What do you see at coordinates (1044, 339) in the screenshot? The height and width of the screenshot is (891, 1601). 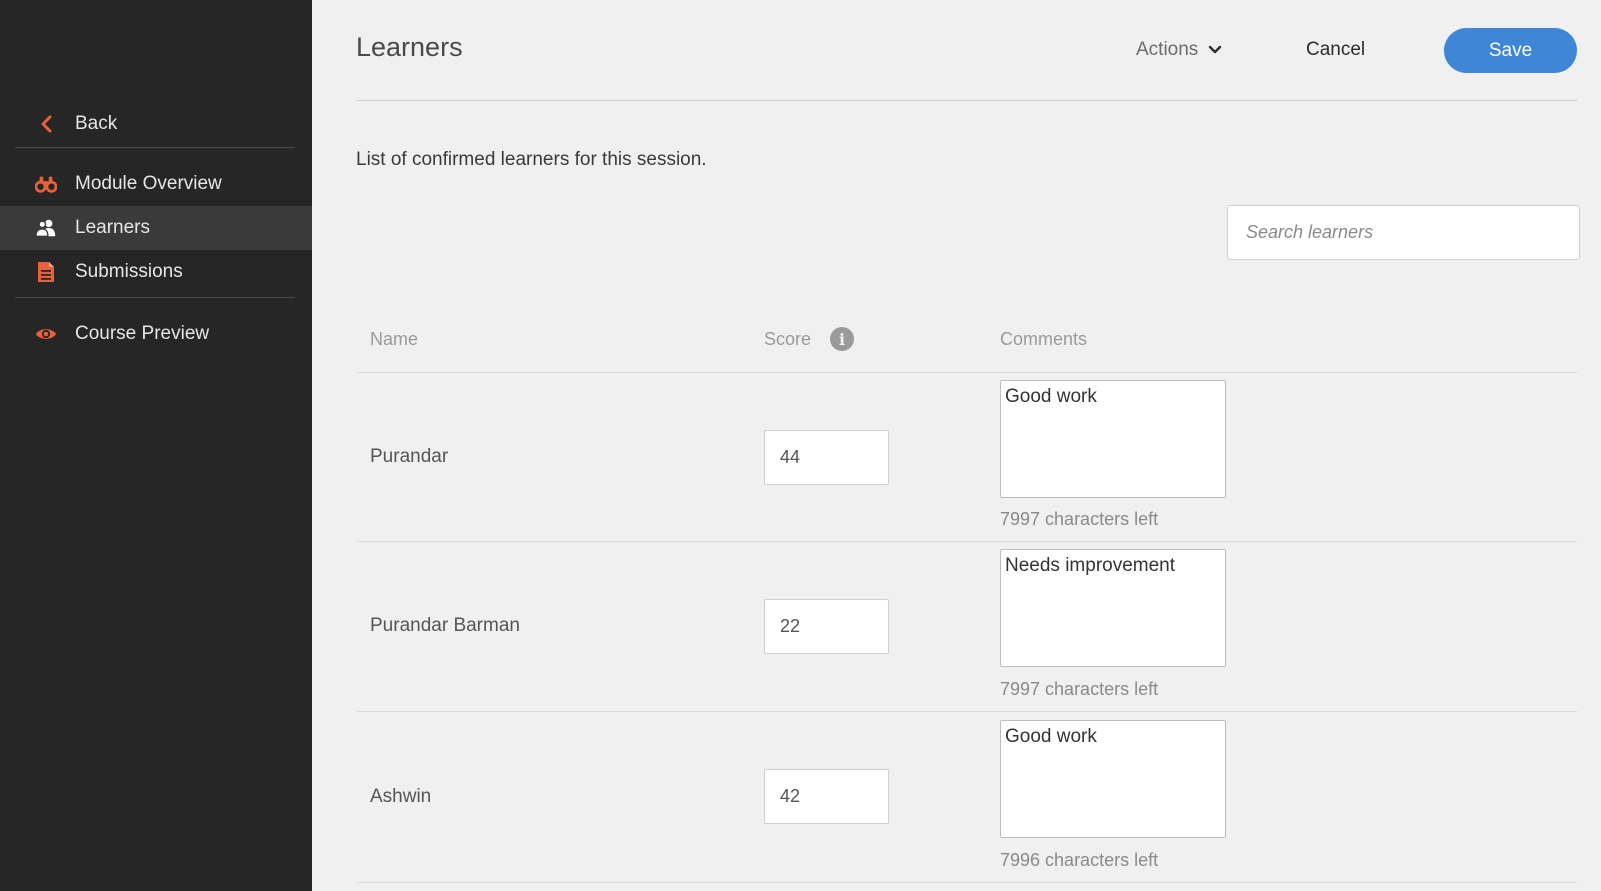 I see `column-header-comments: Comments` at bounding box center [1044, 339].